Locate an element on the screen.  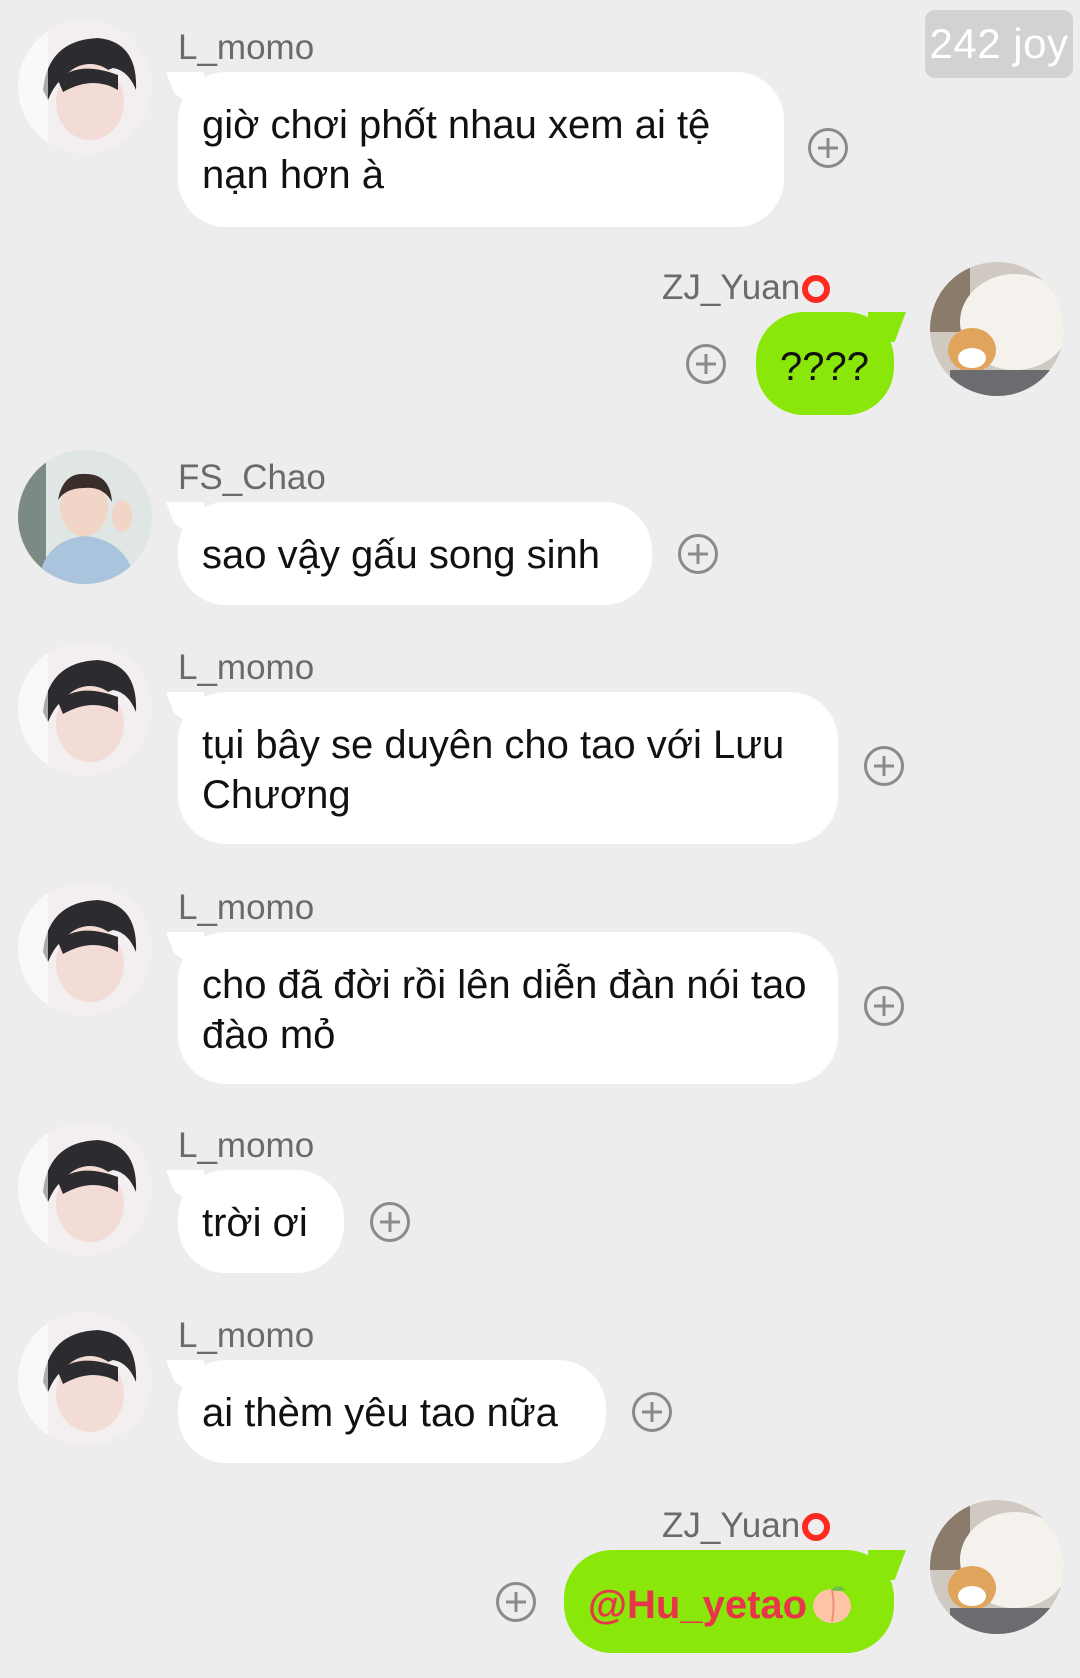
message-bubble: ai thèm yêu tao nữa is located at coordinates (392, 1411).